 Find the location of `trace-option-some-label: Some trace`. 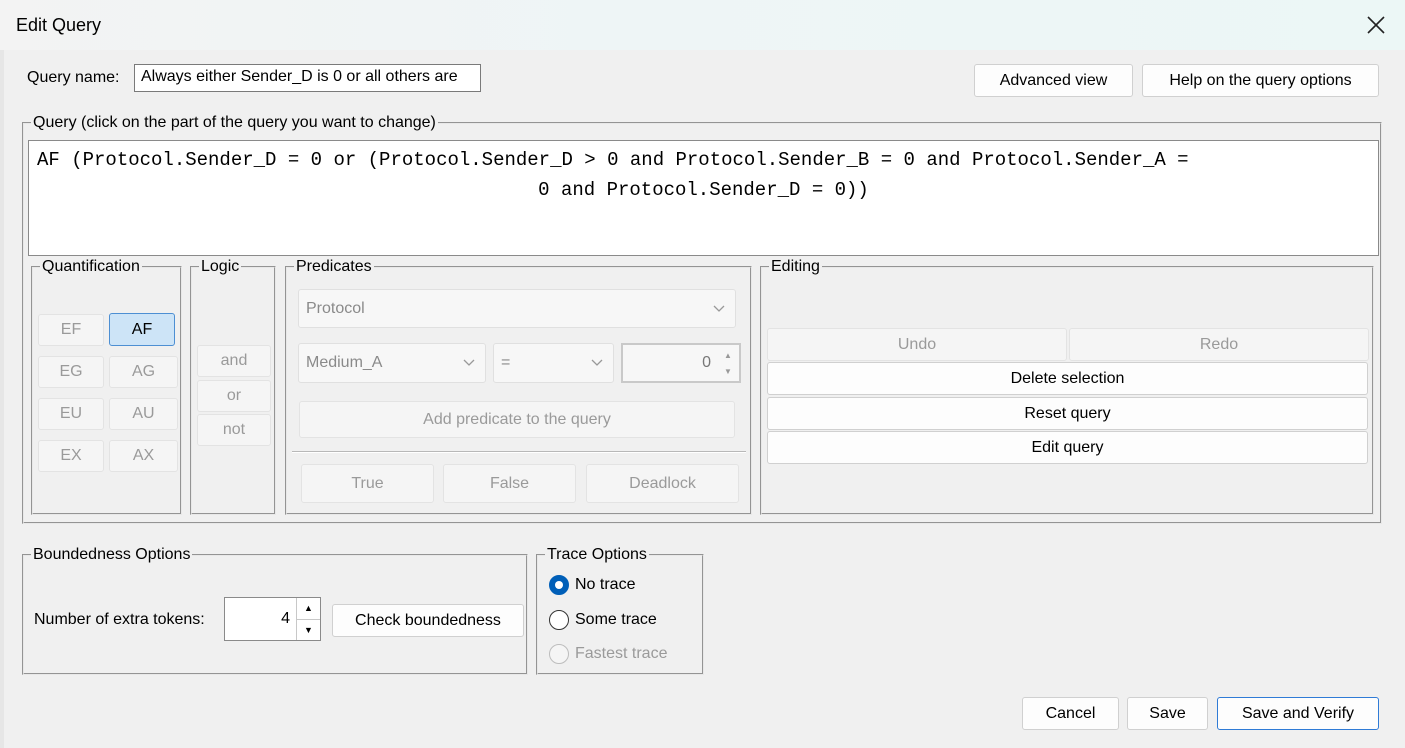

trace-option-some-label: Some trace is located at coordinates (616, 619).